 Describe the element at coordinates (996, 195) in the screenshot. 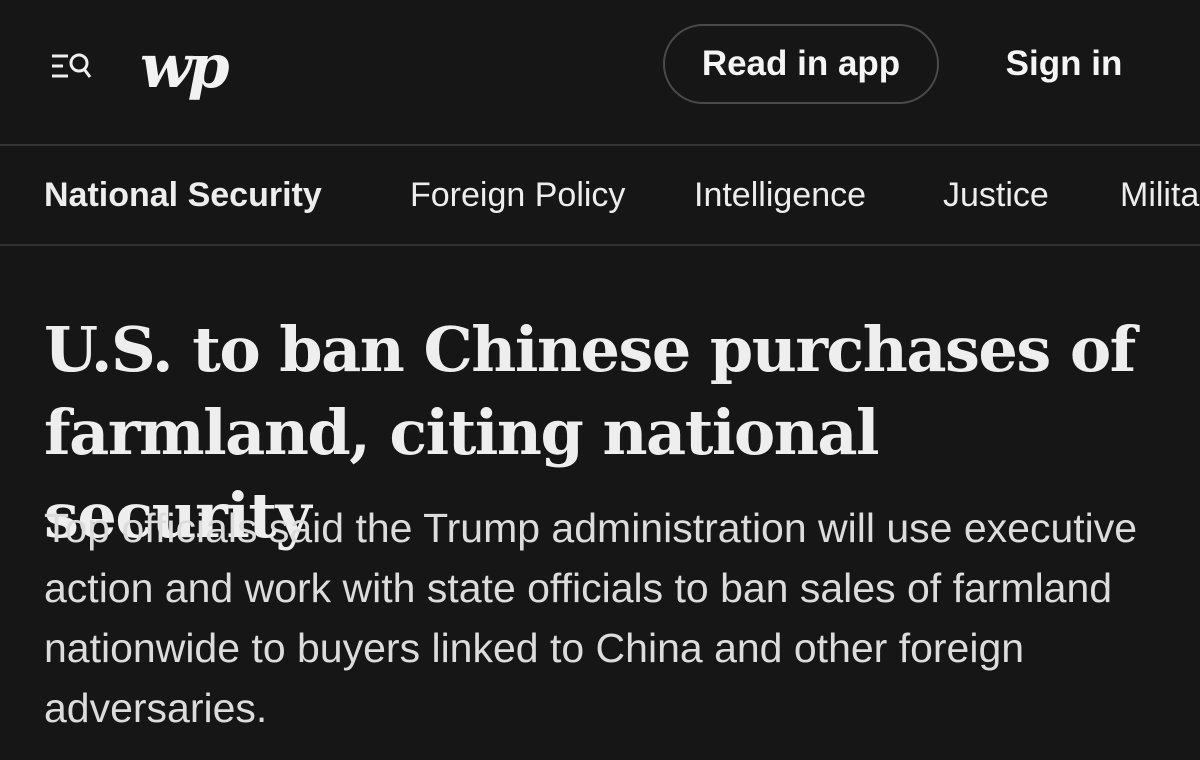

I see `subnav-item-justice: Justice` at that location.